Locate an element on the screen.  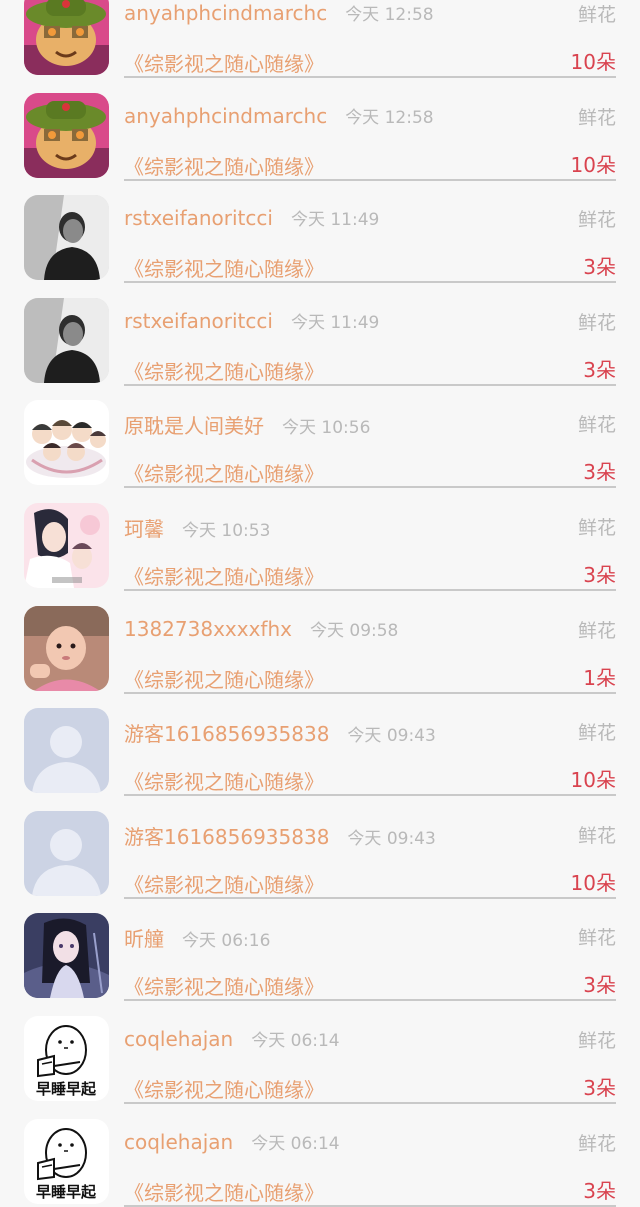
user-name-text: 1382738xxxxfhx is located at coordinates (208, 628).